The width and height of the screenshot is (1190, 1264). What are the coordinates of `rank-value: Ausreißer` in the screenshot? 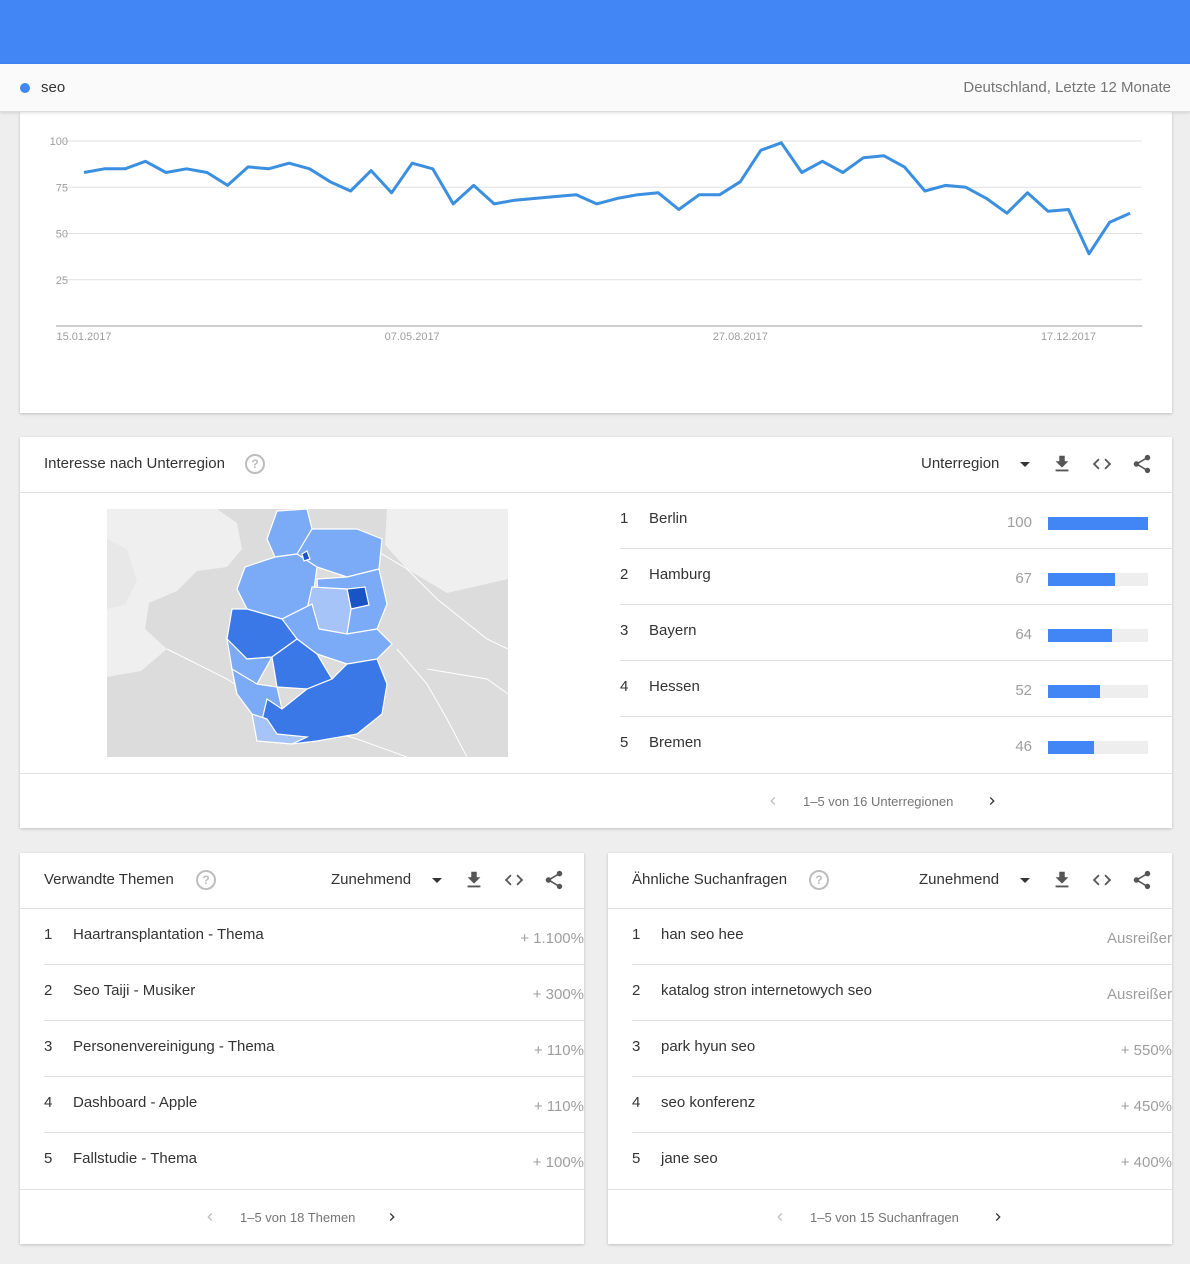 It's located at (1139, 938).